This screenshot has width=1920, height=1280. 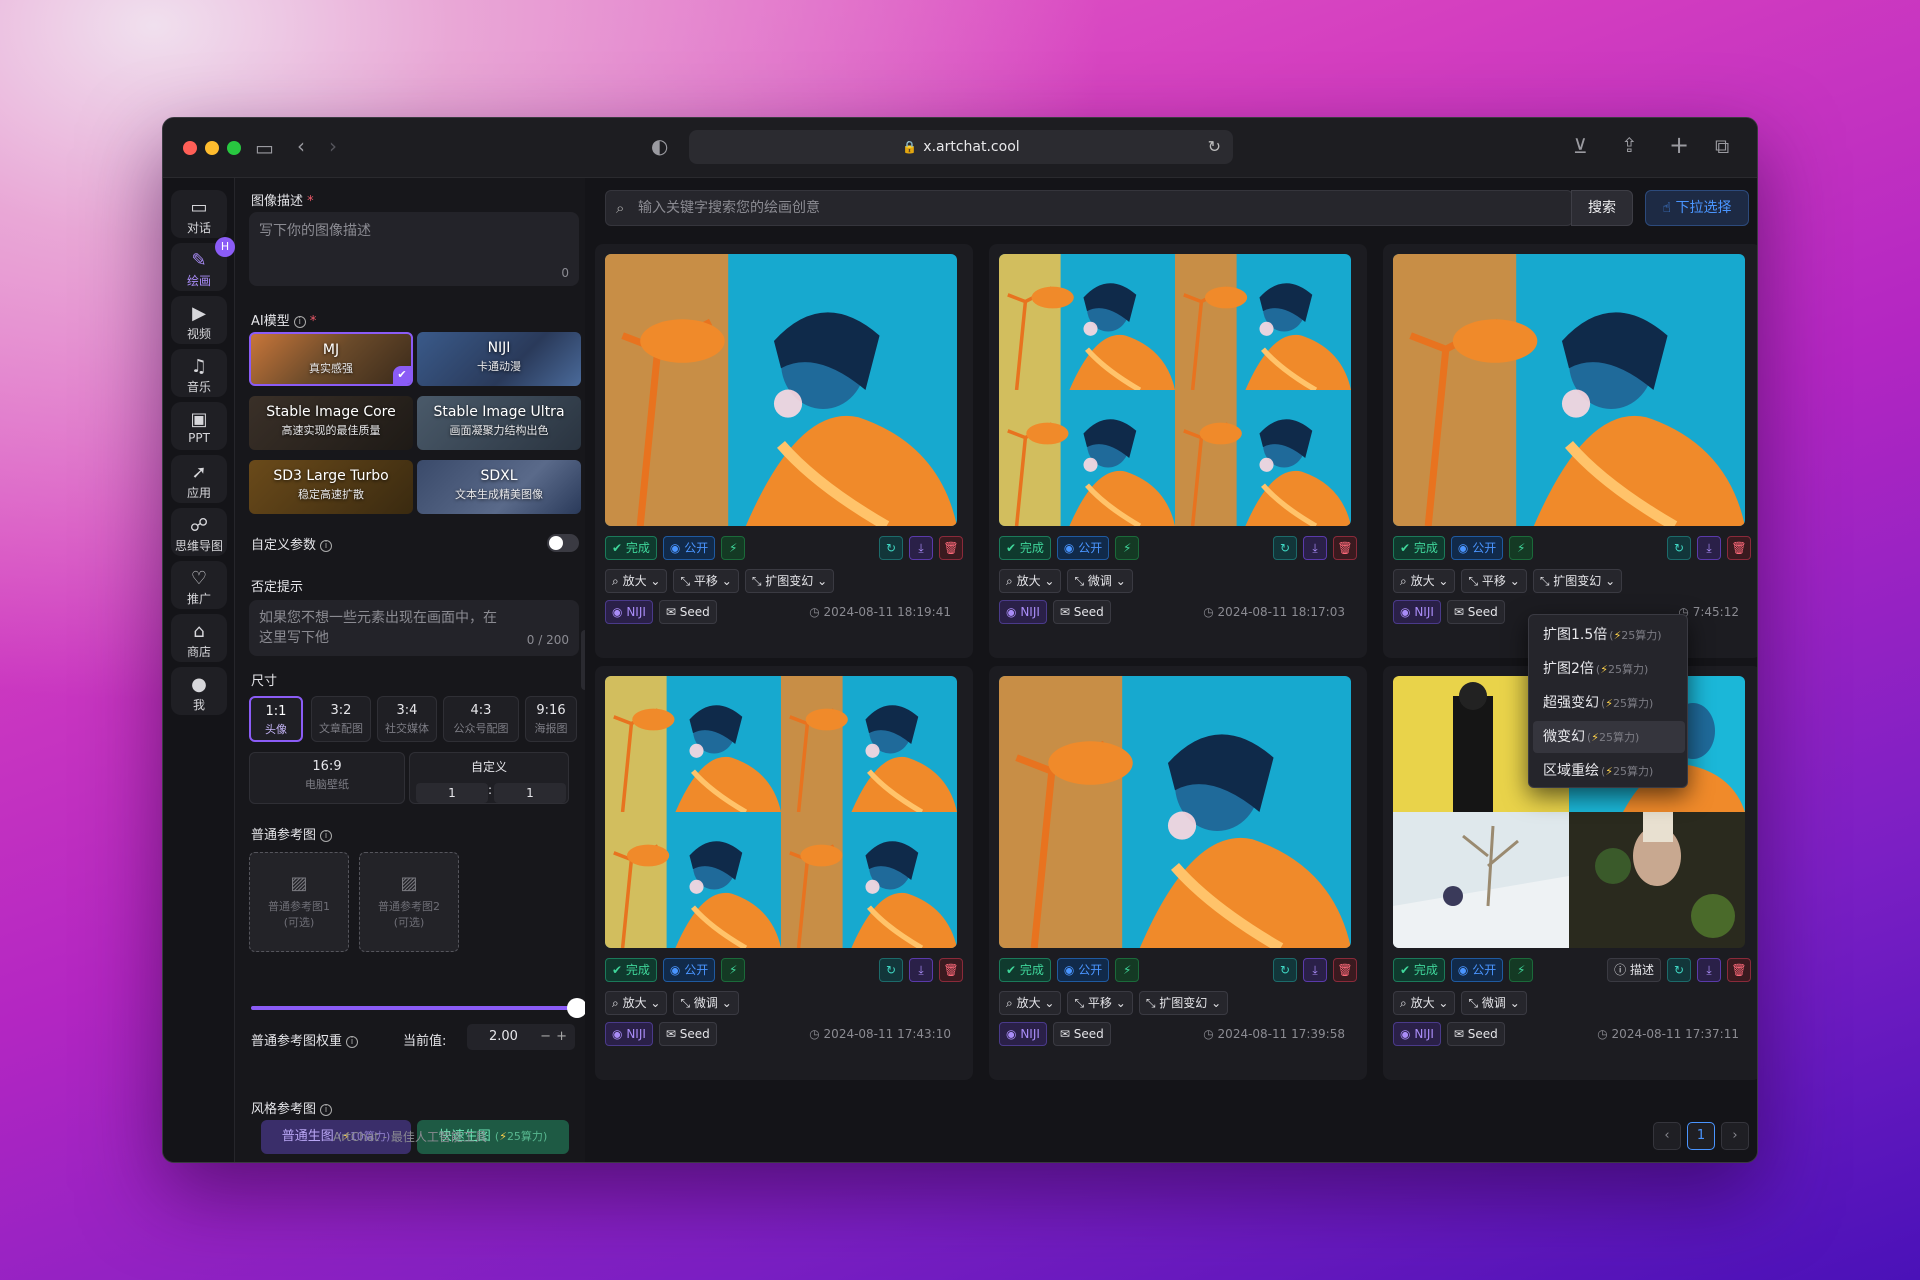 I want to click on back-icon: ‹, so click(x=301, y=146).